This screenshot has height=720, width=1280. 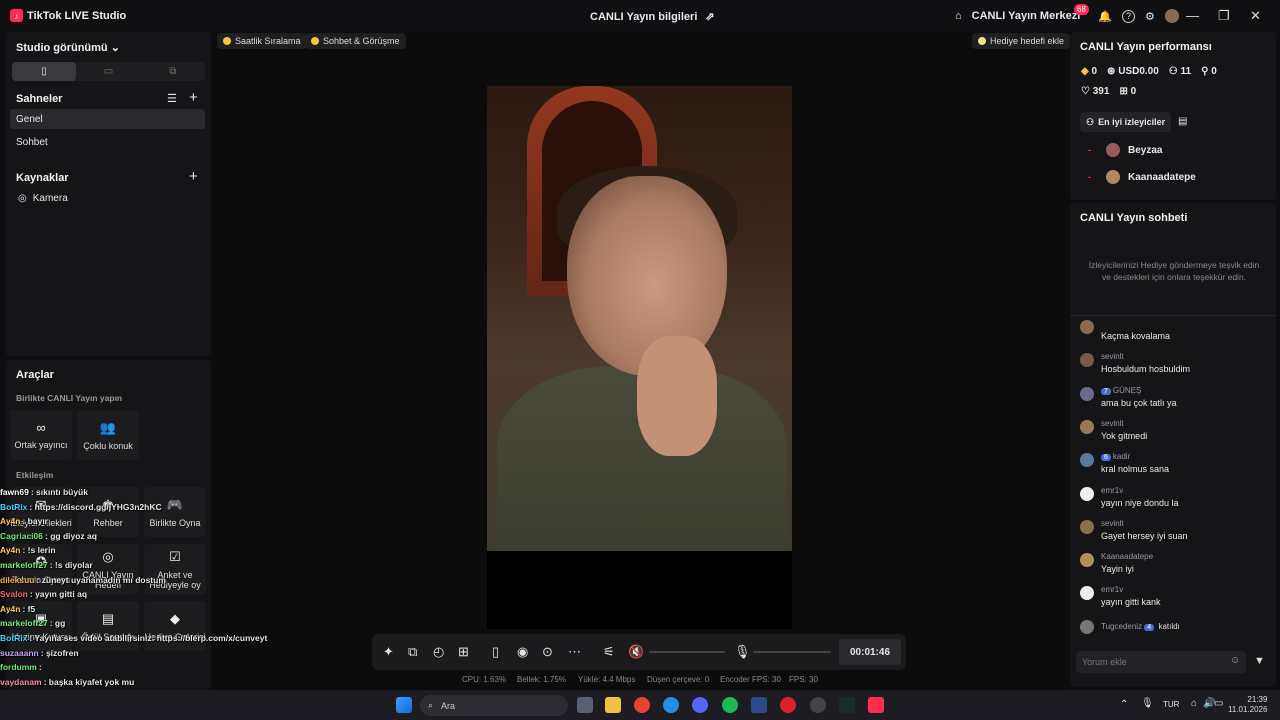 What do you see at coordinates (150, 667) in the screenshot?
I see `overlay-chat-line: fordumm:` at bounding box center [150, 667].